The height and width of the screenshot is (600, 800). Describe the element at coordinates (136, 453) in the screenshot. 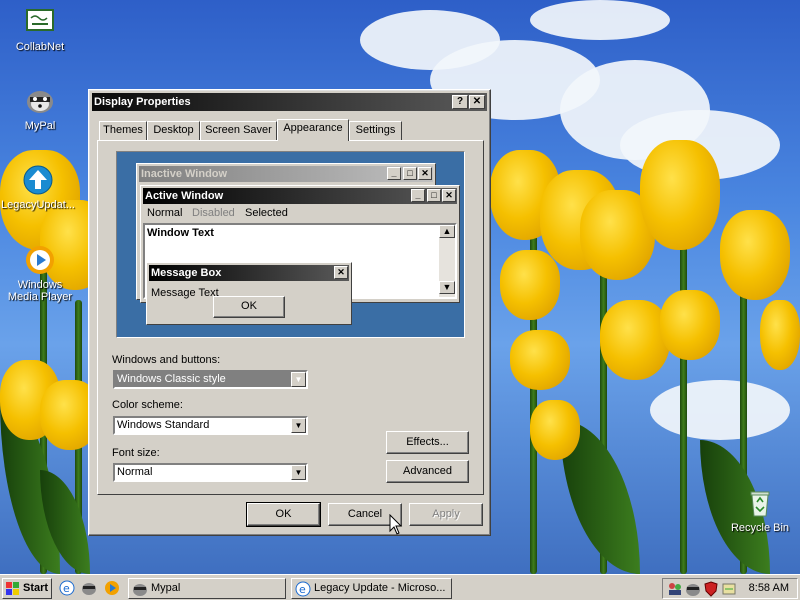

I see `font-size-label: Font size:` at that location.